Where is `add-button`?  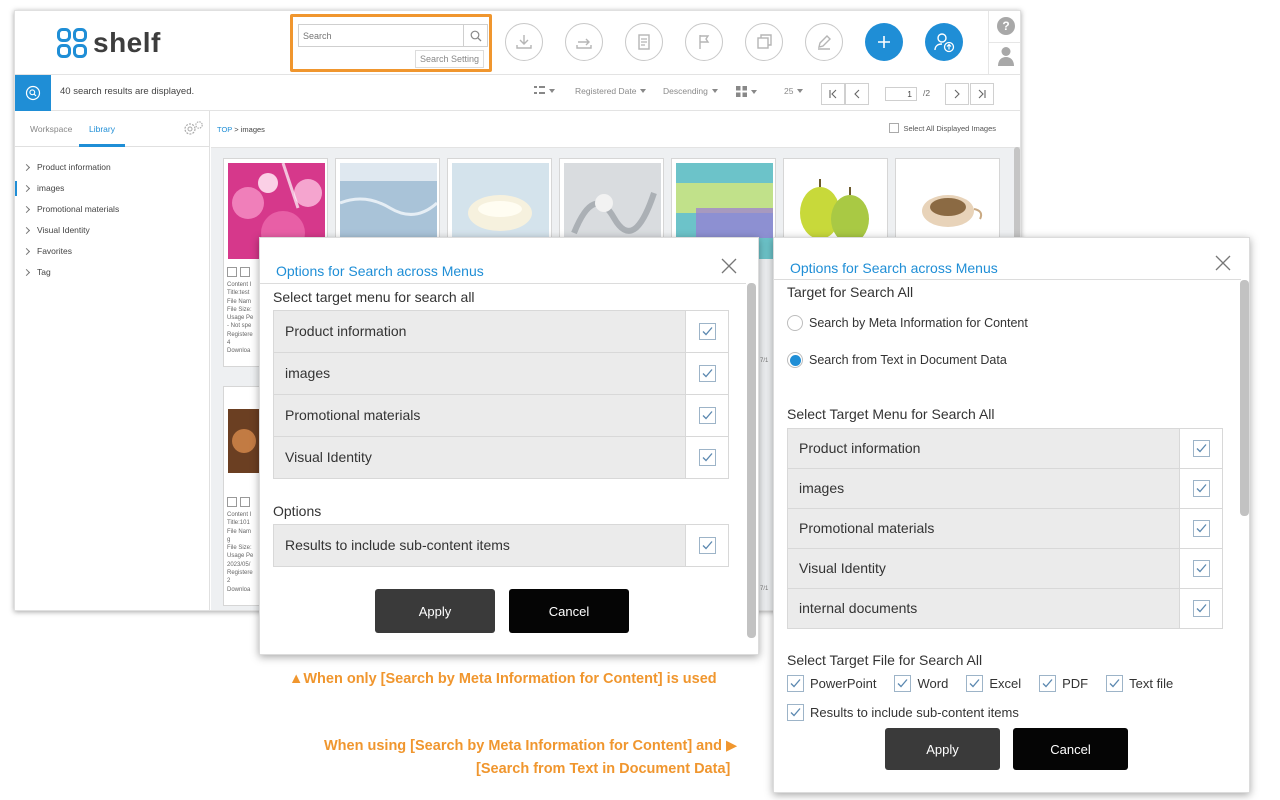 add-button is located at coordinates (884, 42).